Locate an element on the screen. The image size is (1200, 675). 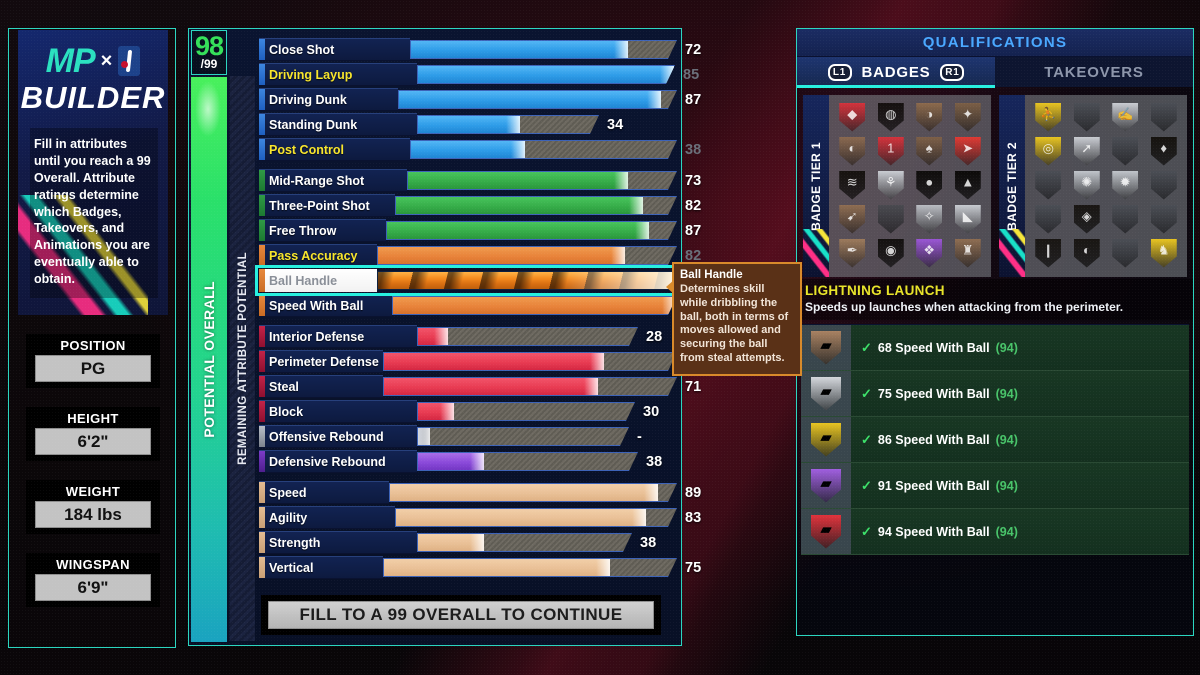
attribute-row: Strength 38 is located at coordinates (468, 542).